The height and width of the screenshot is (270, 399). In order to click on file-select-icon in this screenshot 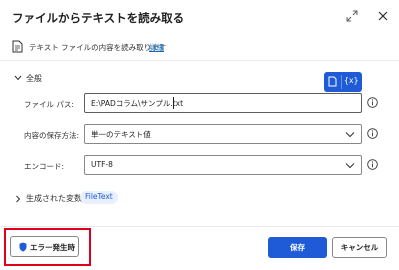, I will do `click(332, 81)`.